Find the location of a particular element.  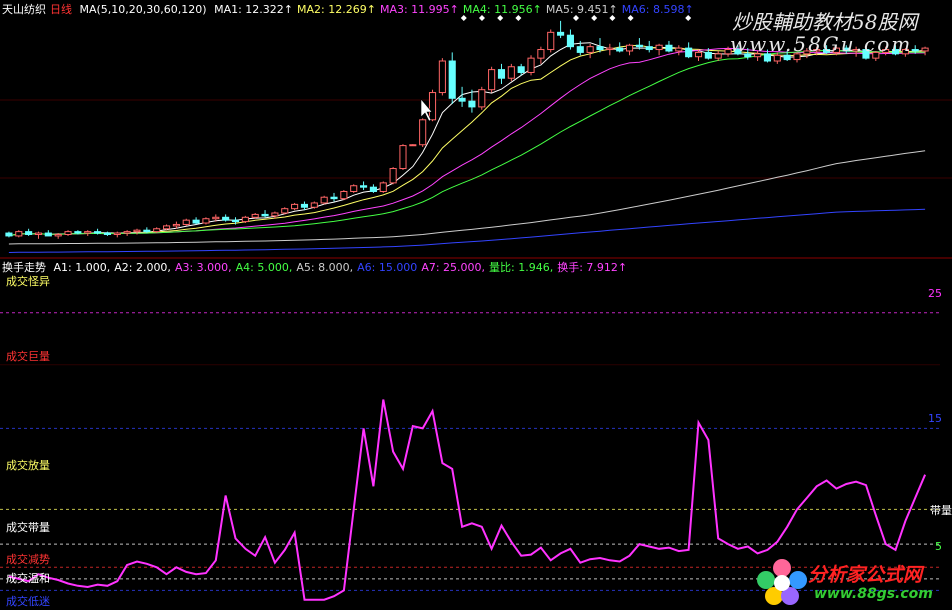

zone-label-mild: 成交温和 is located at coordinates (28, 578).